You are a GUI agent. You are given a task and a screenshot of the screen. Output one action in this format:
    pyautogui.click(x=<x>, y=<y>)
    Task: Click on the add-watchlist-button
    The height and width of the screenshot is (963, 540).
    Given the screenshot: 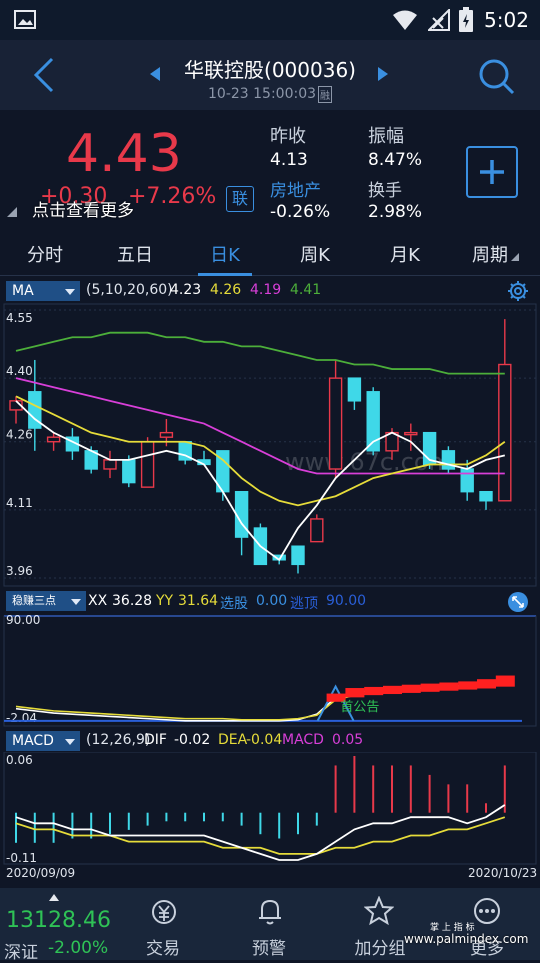 What is the action you would take?
    pyautogui.click(x=492, y=172)
    